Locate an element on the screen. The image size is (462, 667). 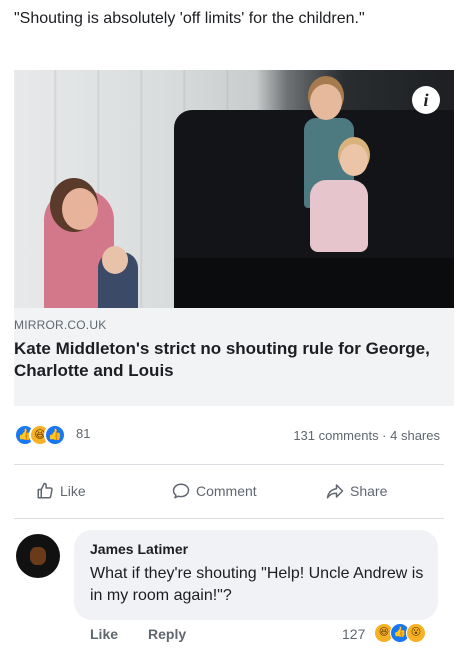
avatar is located at coordinates (38, 556).